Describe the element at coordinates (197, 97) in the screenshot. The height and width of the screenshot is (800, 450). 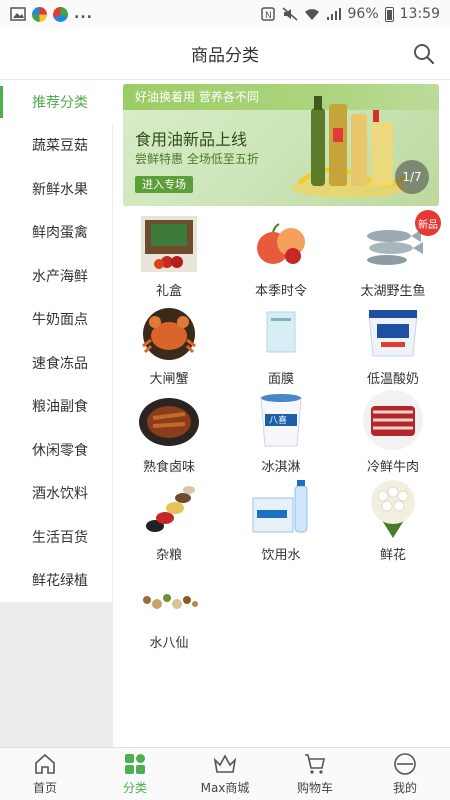
I see `banner-tagline: 好油换着用 营养各不同` at that location.